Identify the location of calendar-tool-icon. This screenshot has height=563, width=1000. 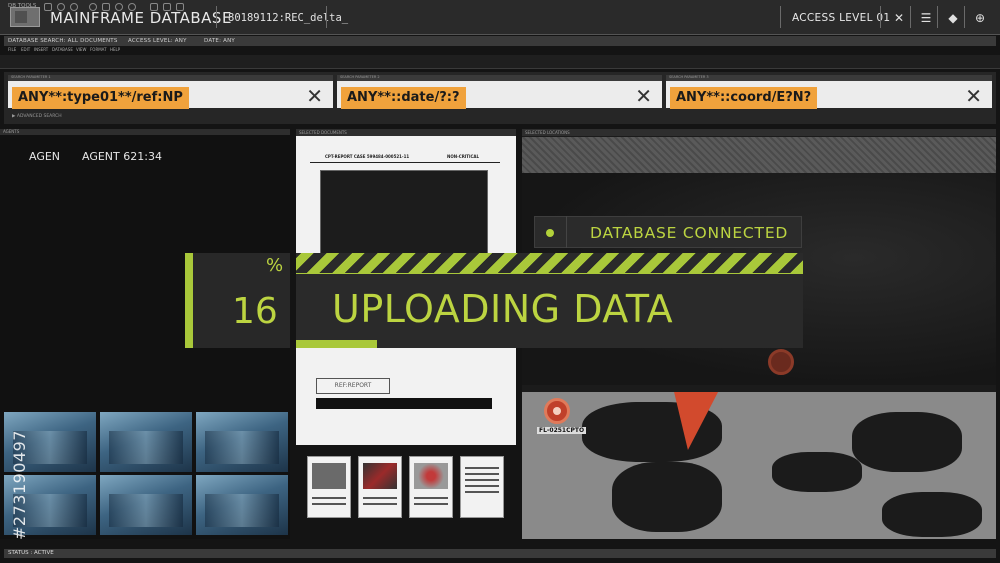
(154, 7).